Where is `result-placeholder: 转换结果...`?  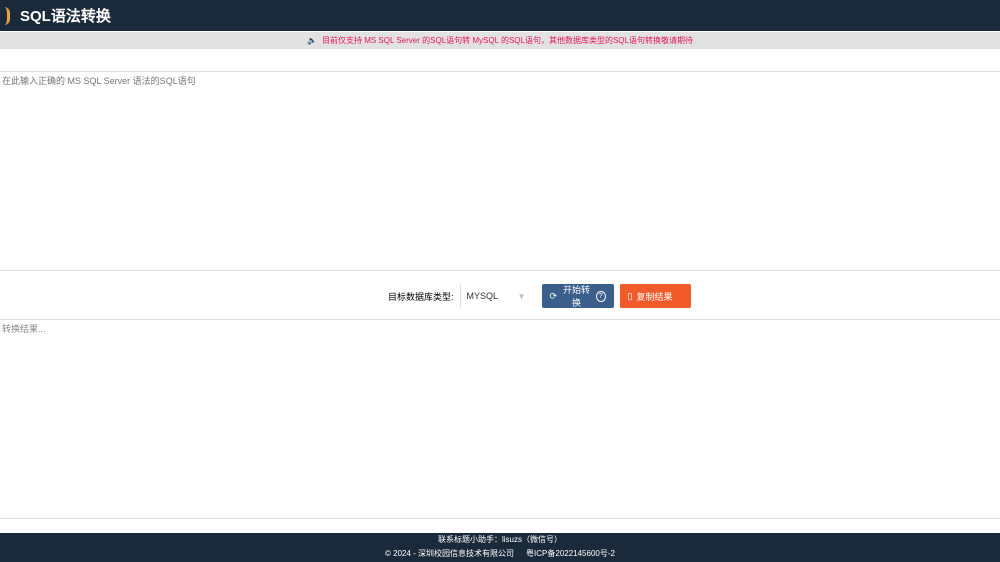
result-placeholder: 转换结果... is located at coordinates (24, 329).